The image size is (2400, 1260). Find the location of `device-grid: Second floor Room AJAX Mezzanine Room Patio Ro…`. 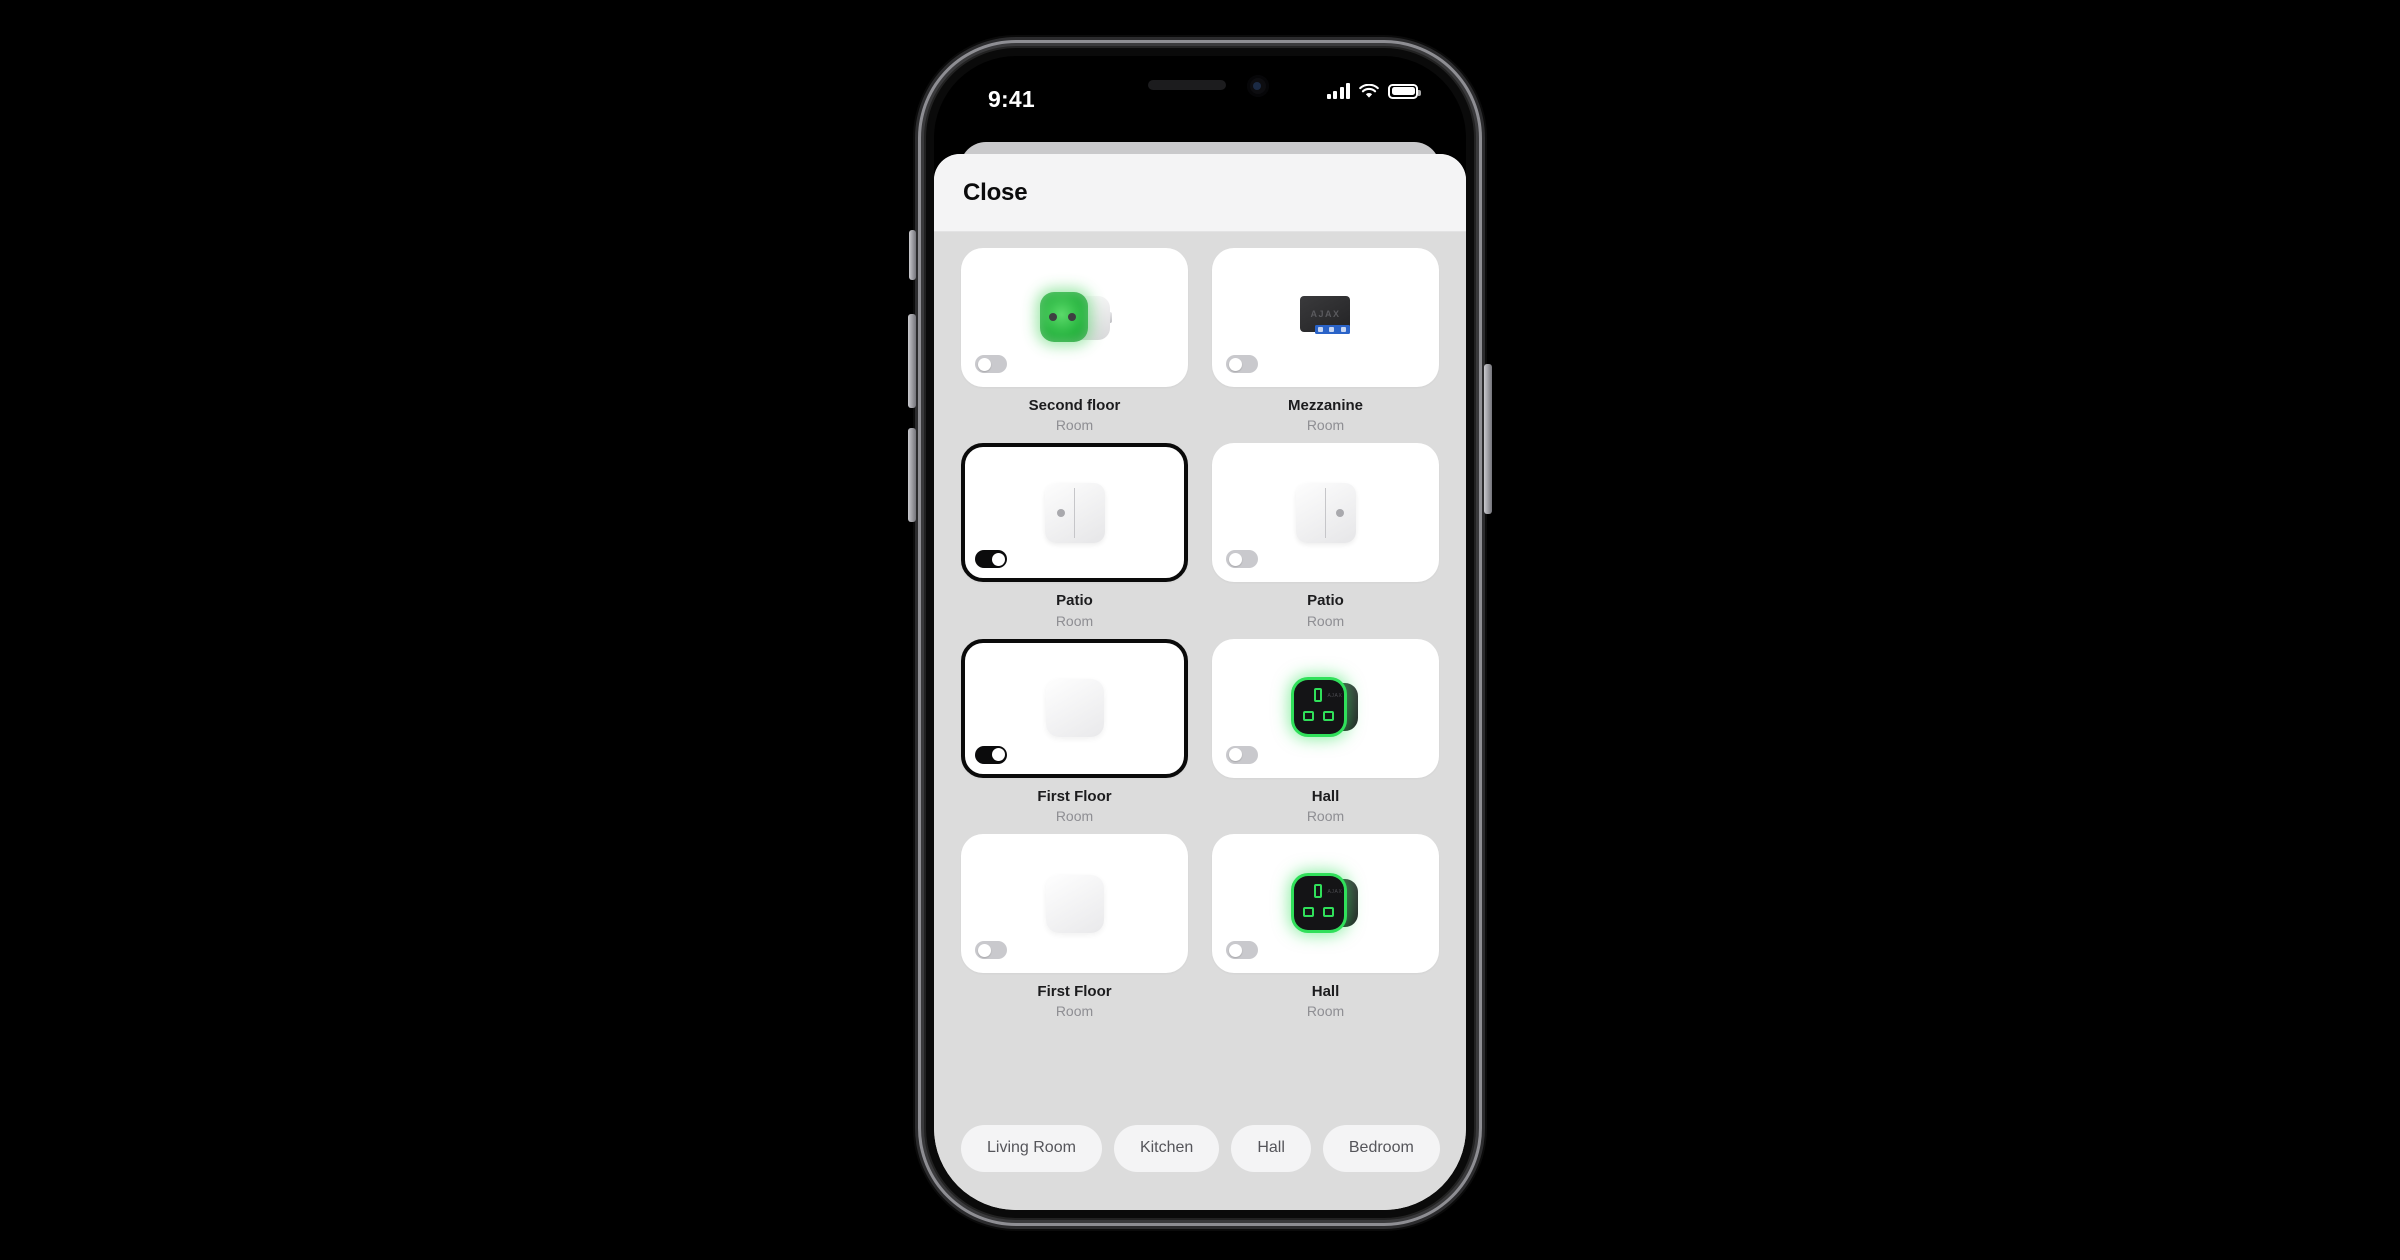

device-grid: Second floor Room AJAX Mezzanine Room Patio Ro… is located at coordinates (1200, 633).